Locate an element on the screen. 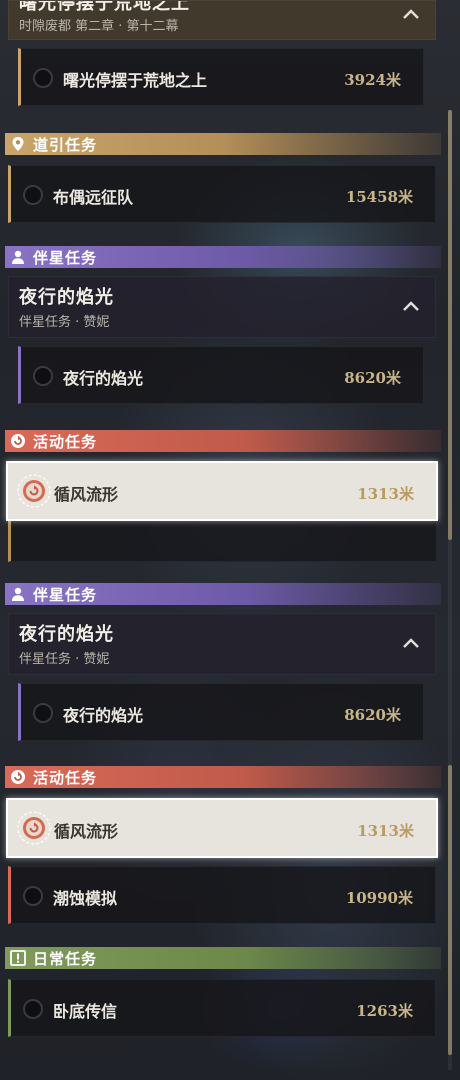  quest-item: 曙光停摆于荒地之上 3924米 is located at coordinates (221, 77).